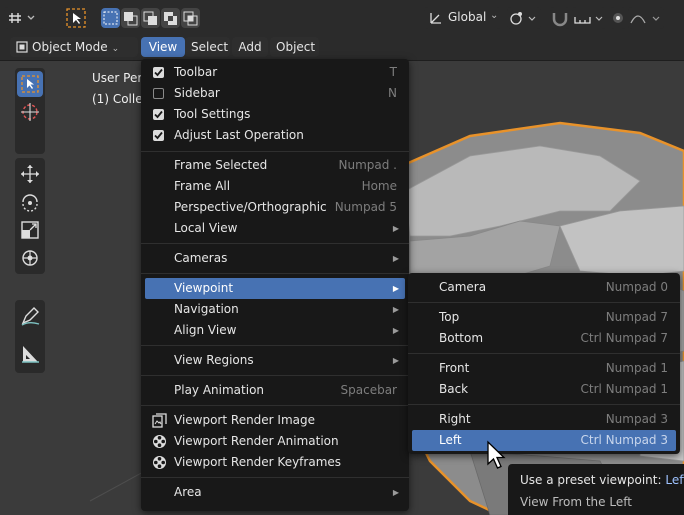 Image resolution: width=684 pixels, height=515 pixels. What do you see at coordinates (275, 258) in the screenshot?
I see `menu-item-cameras: Cameras ▶` at bounding box center [275, 258].